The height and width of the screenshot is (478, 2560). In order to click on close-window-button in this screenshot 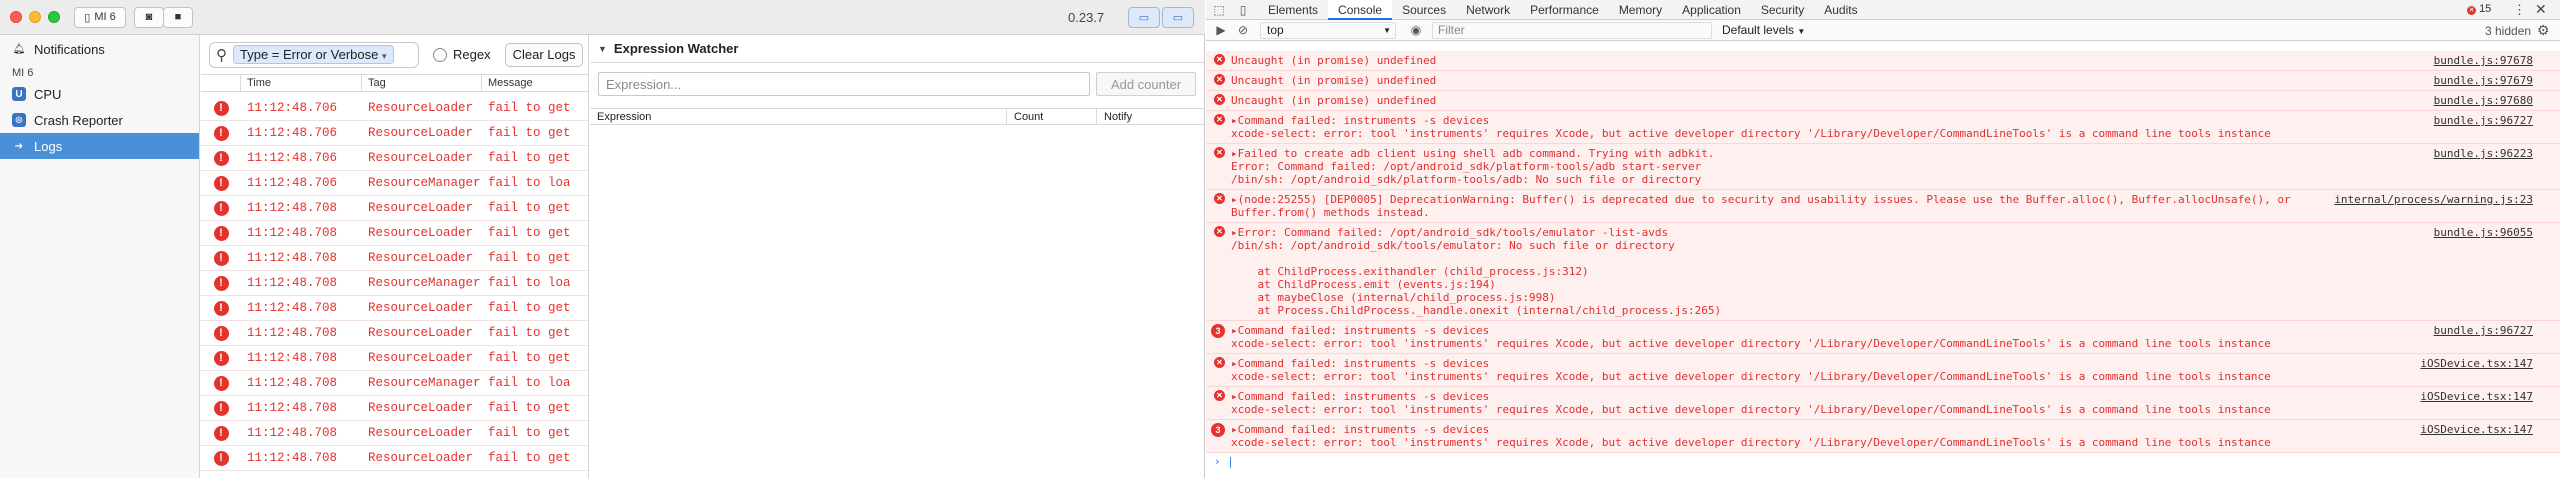, I will do `click(16, 17)`.